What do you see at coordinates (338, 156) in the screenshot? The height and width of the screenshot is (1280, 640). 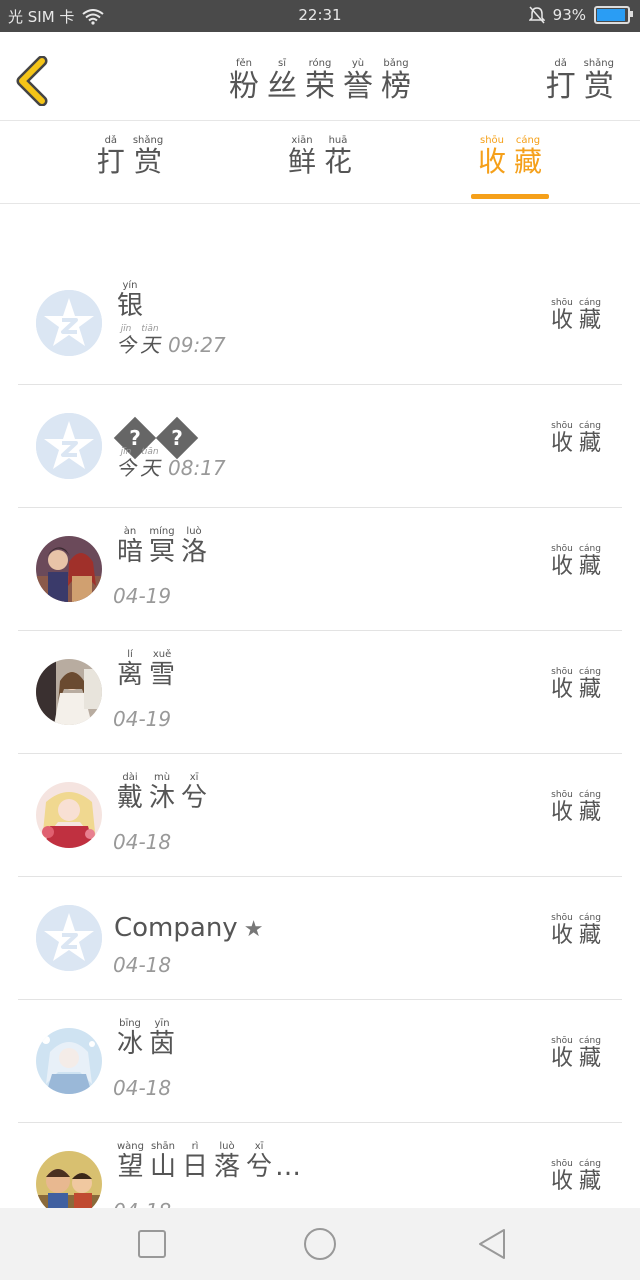 I see `tab-label-char: 花huā` at bounding box center [338, 156].